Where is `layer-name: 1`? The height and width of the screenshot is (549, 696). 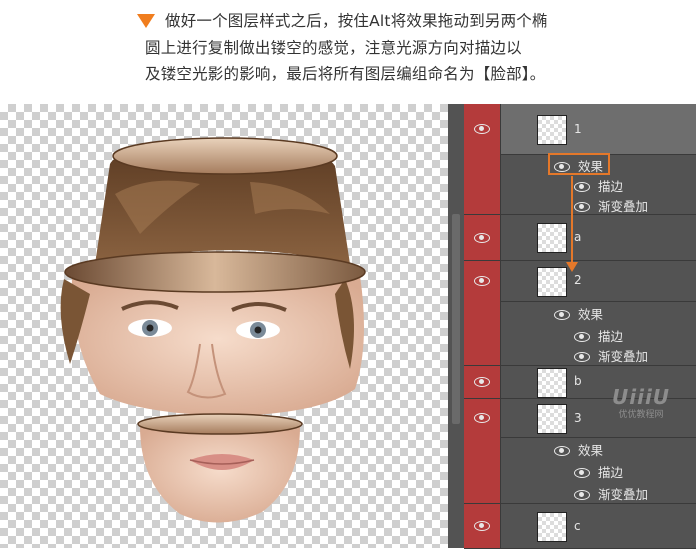
layer-name: 1 is located at coordinates (578, 129).